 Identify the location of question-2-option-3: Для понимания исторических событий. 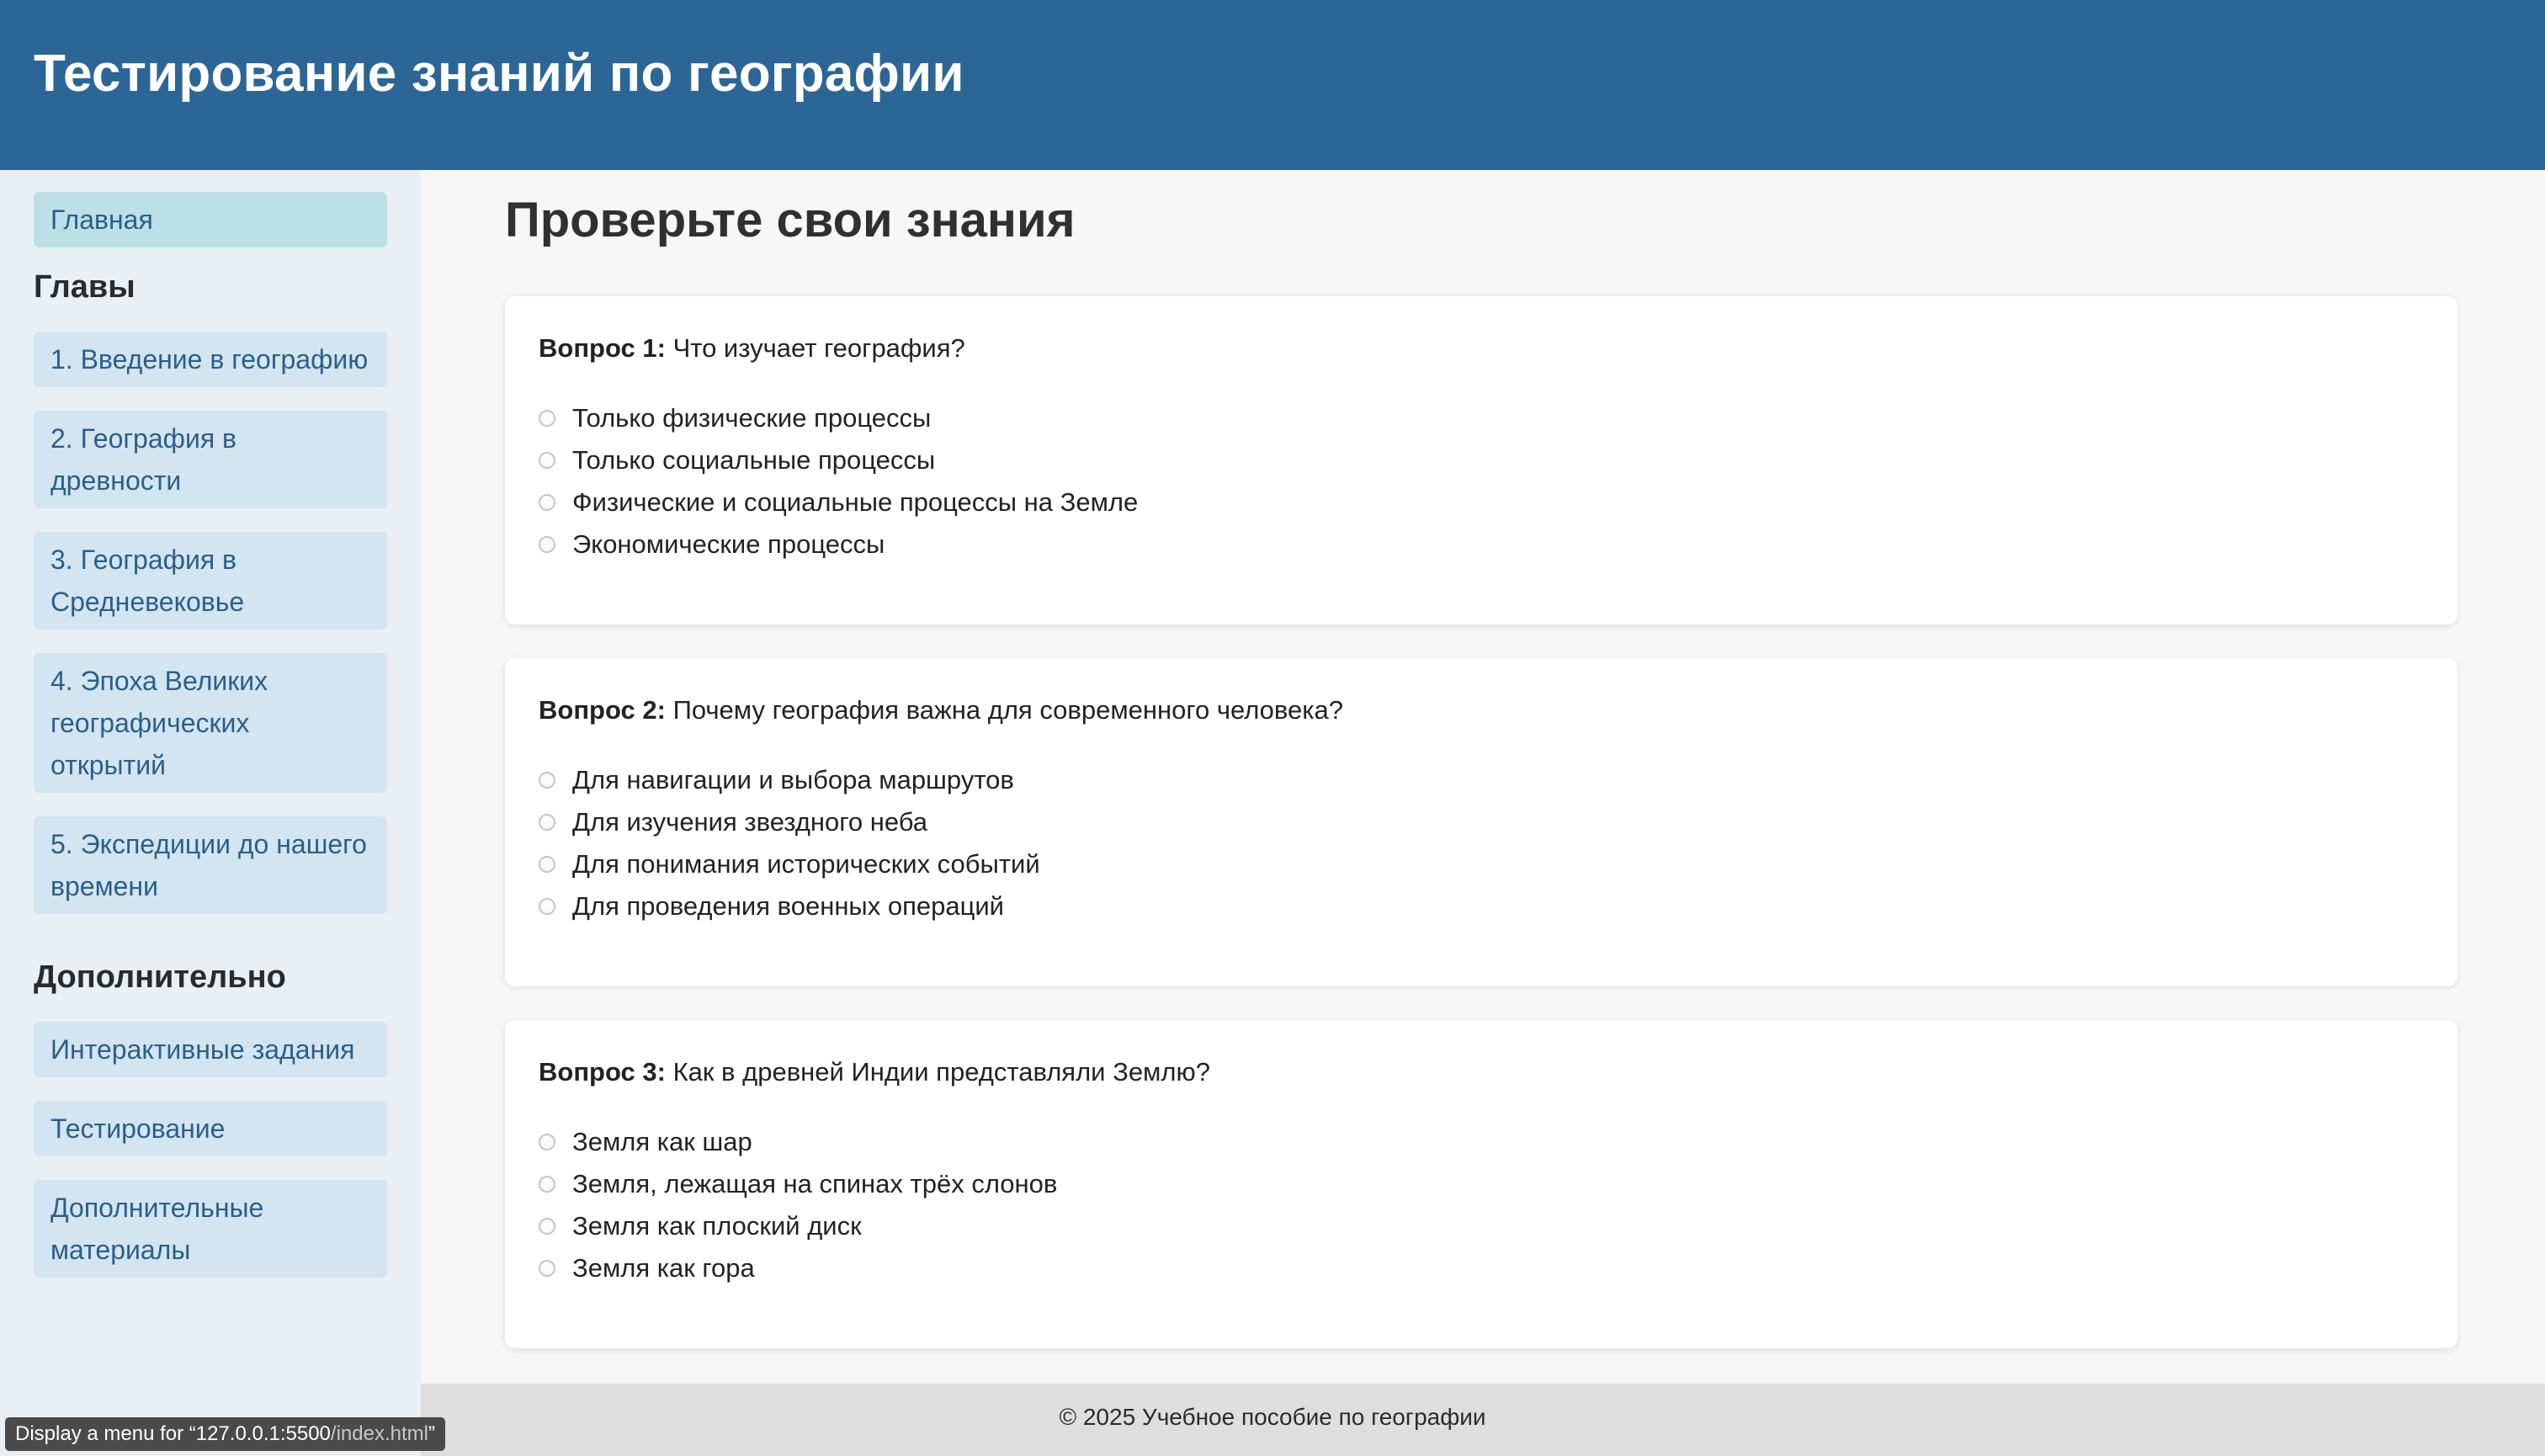
(789, 864).